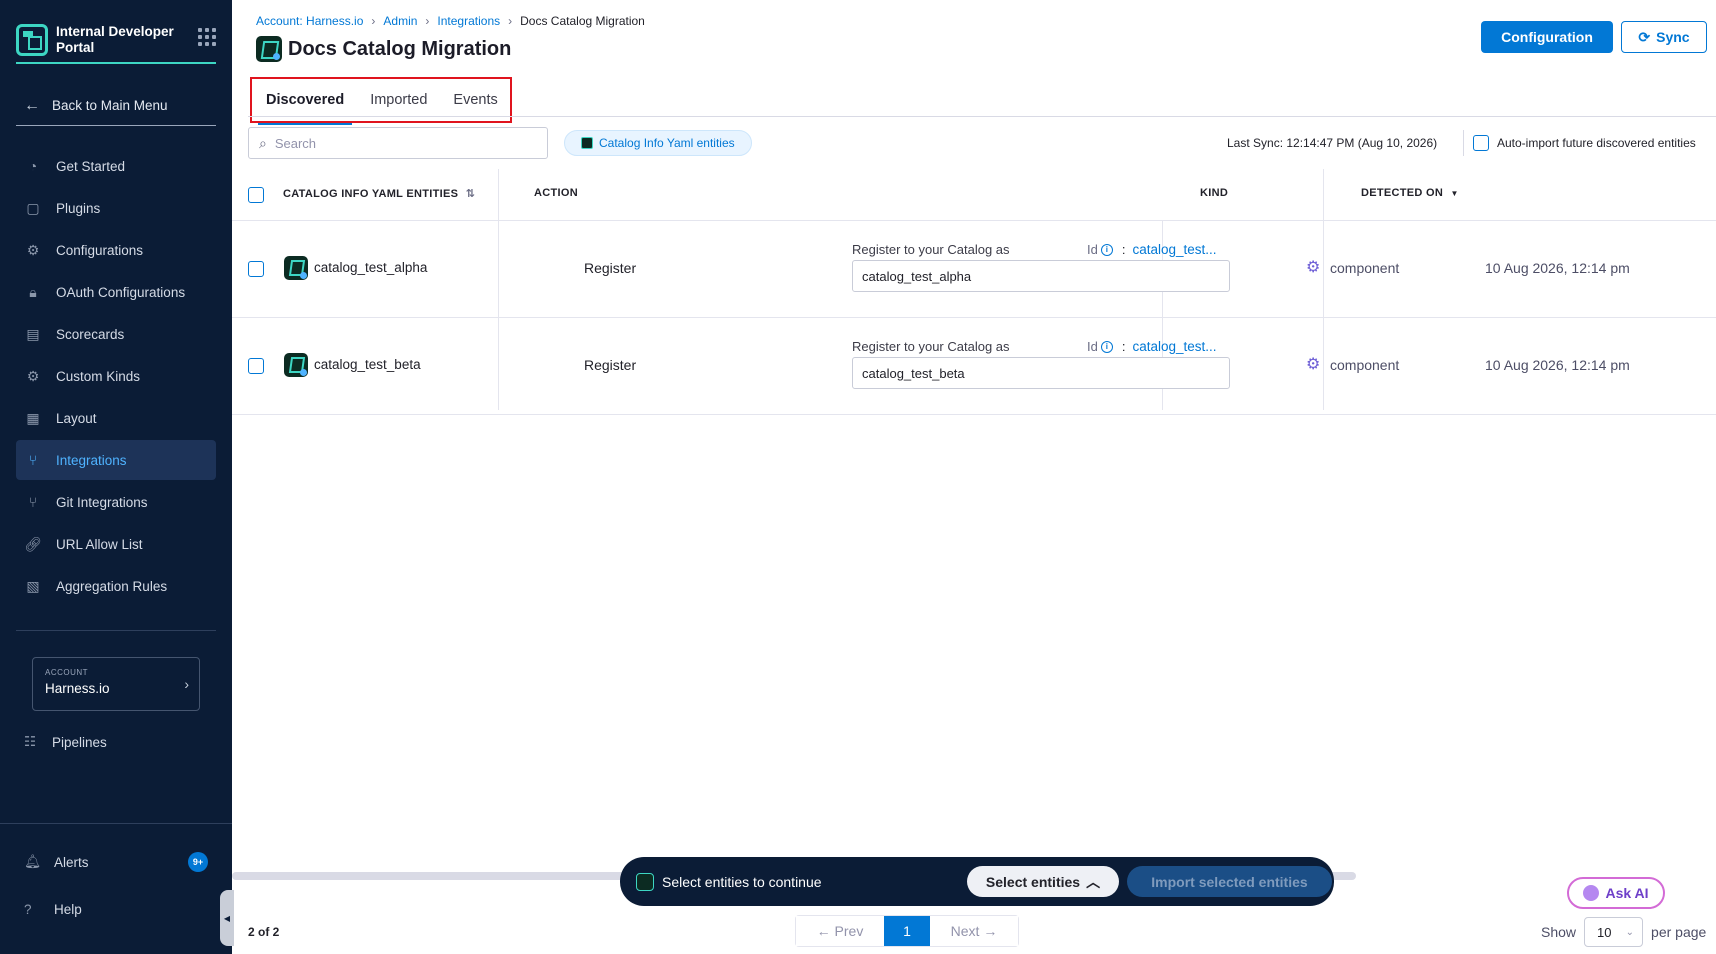 Image resolution: width=1716 pixels, height=954 pixels. Describe the element at coordinates (207, 37) in the screenshot. I see `app-switcher-icon` at that location.